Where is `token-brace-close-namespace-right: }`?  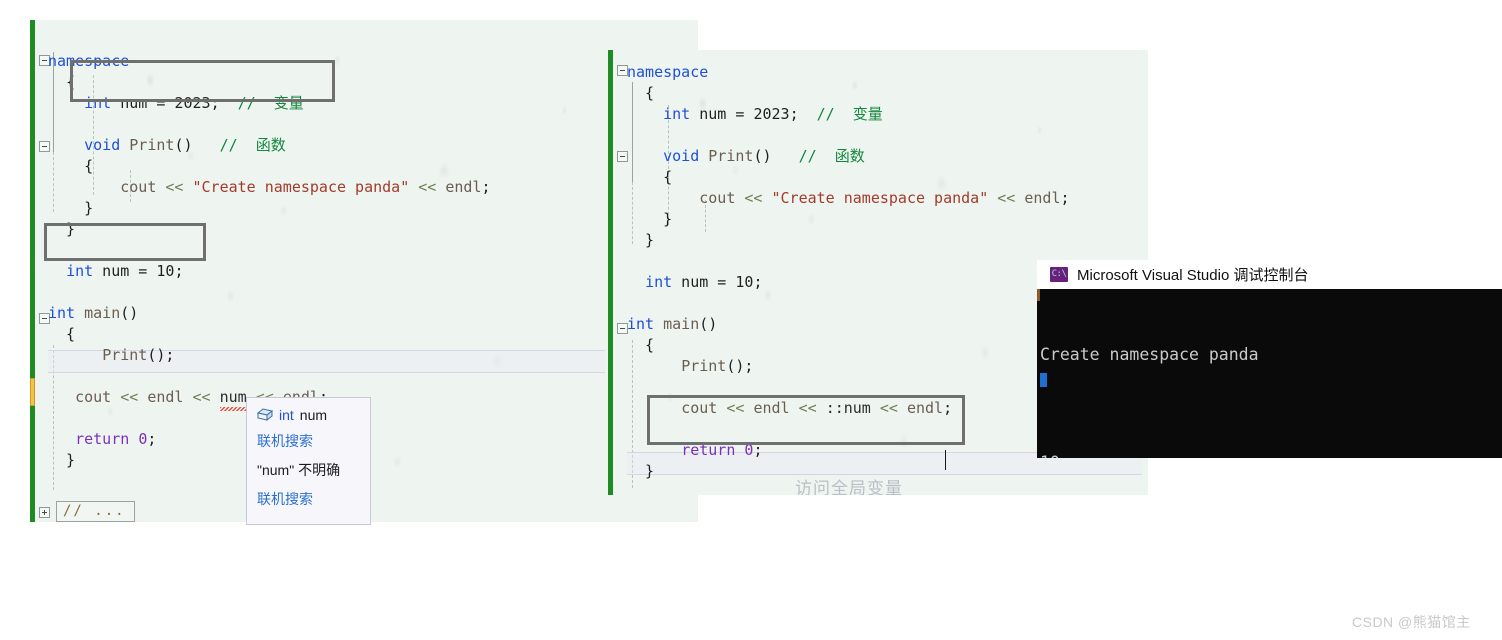 token-brace-close-namespace-right: } is located at coordinates (641, 240).